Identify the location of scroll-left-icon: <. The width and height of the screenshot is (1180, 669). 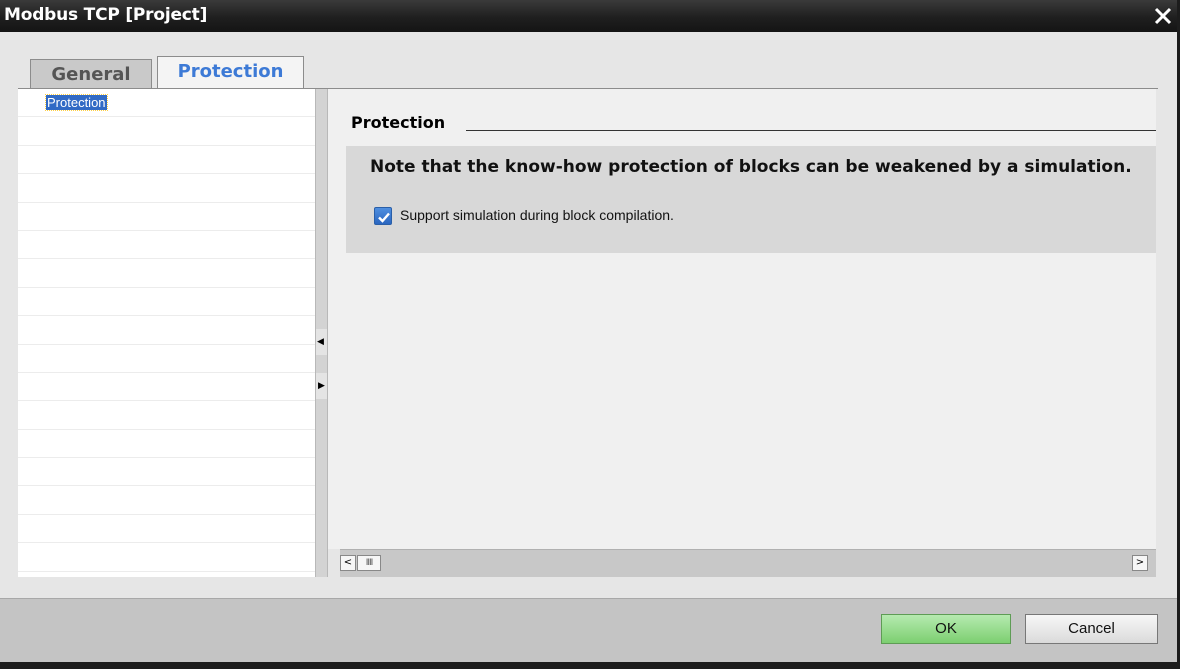
(348, 562).